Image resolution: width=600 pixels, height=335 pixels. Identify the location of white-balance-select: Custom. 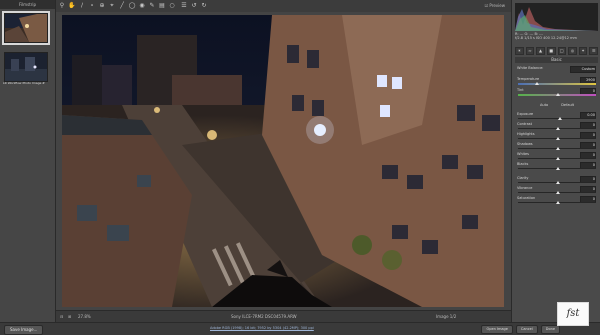
(583, 69).